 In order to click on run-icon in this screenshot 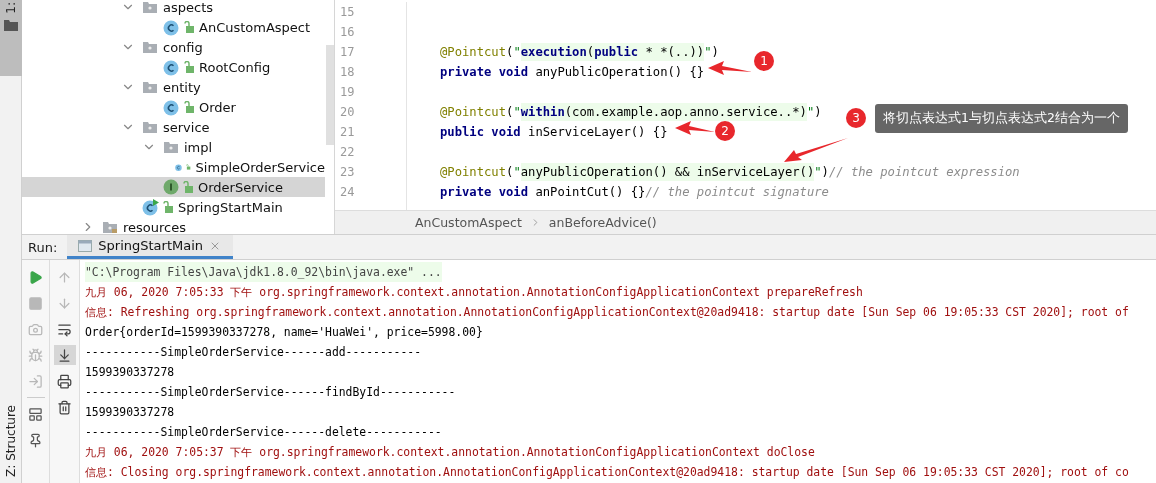, I will do `click(35, 277)`.